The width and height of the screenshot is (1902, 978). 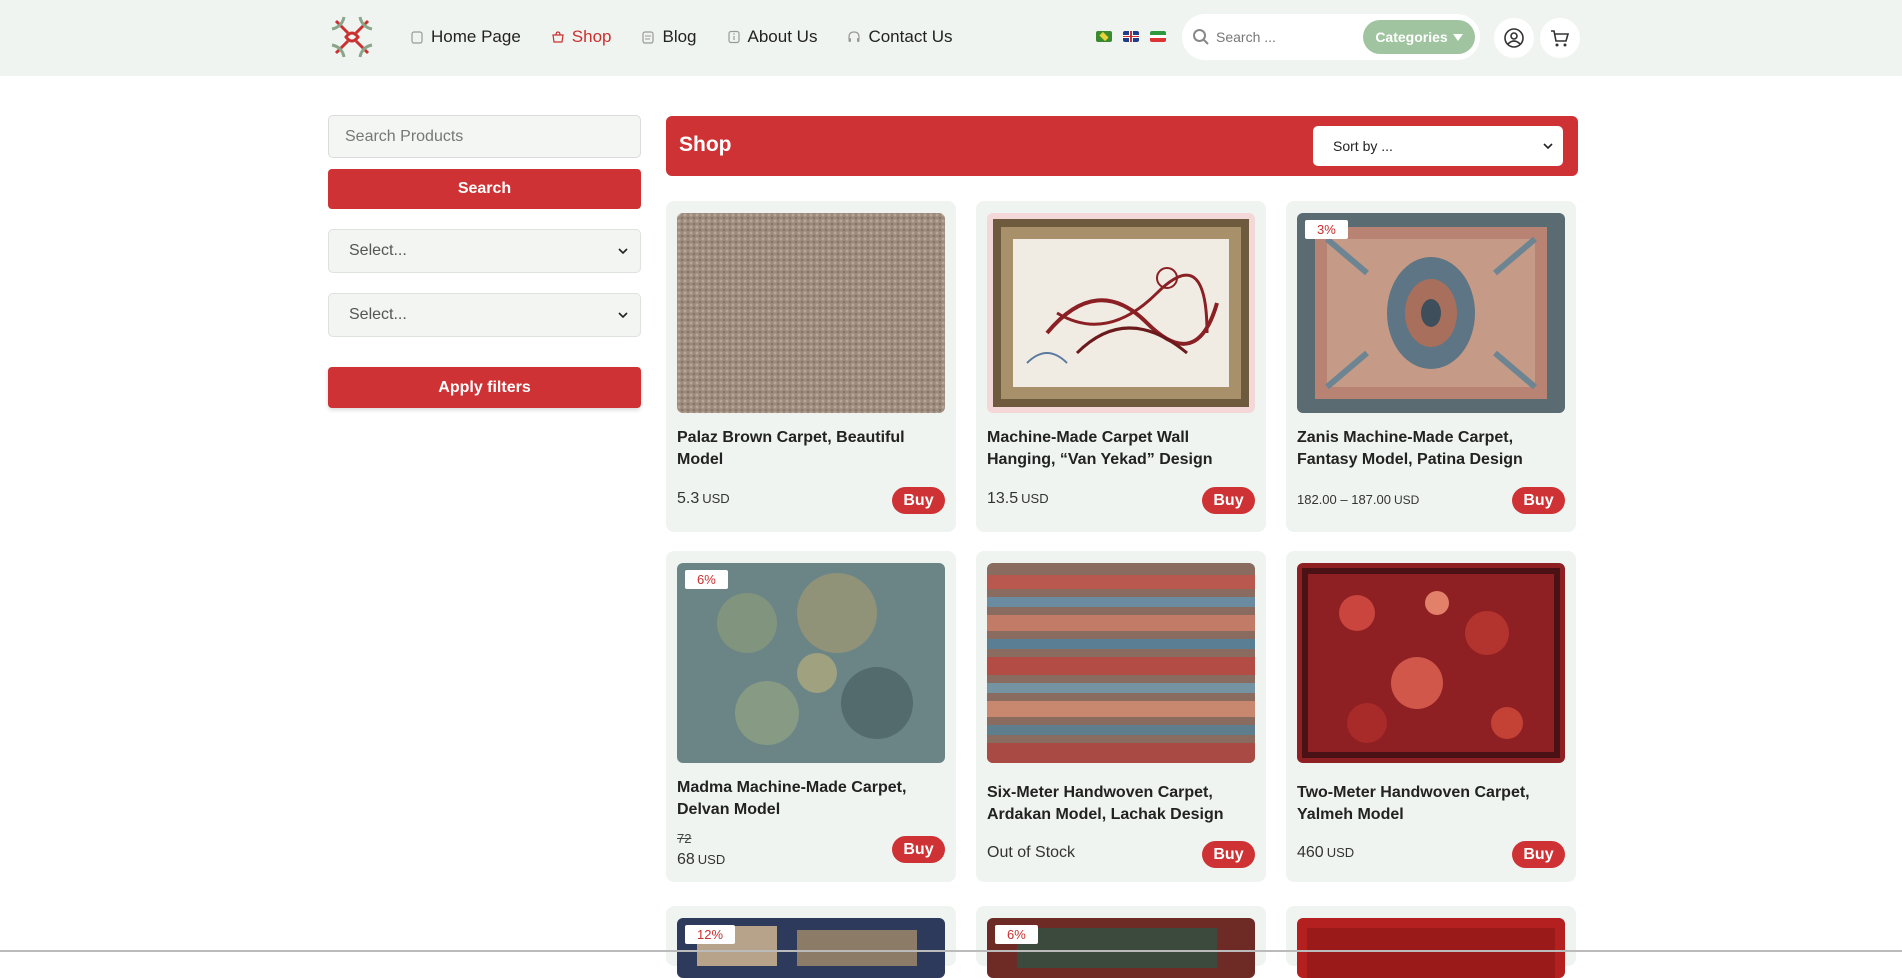 I want to click on product-card: 12%, so click(x=811, y=942).